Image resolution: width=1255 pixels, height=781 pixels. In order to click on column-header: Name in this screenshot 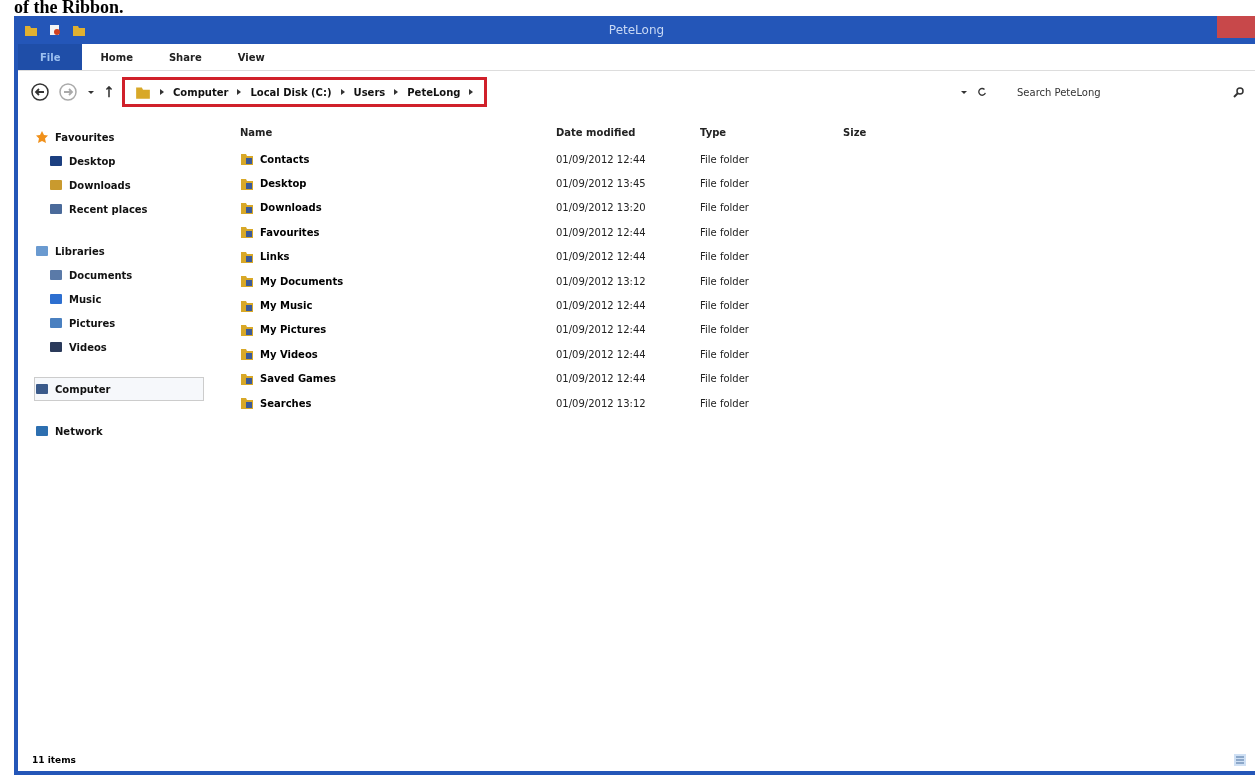, I will do `click(395, 132)`.